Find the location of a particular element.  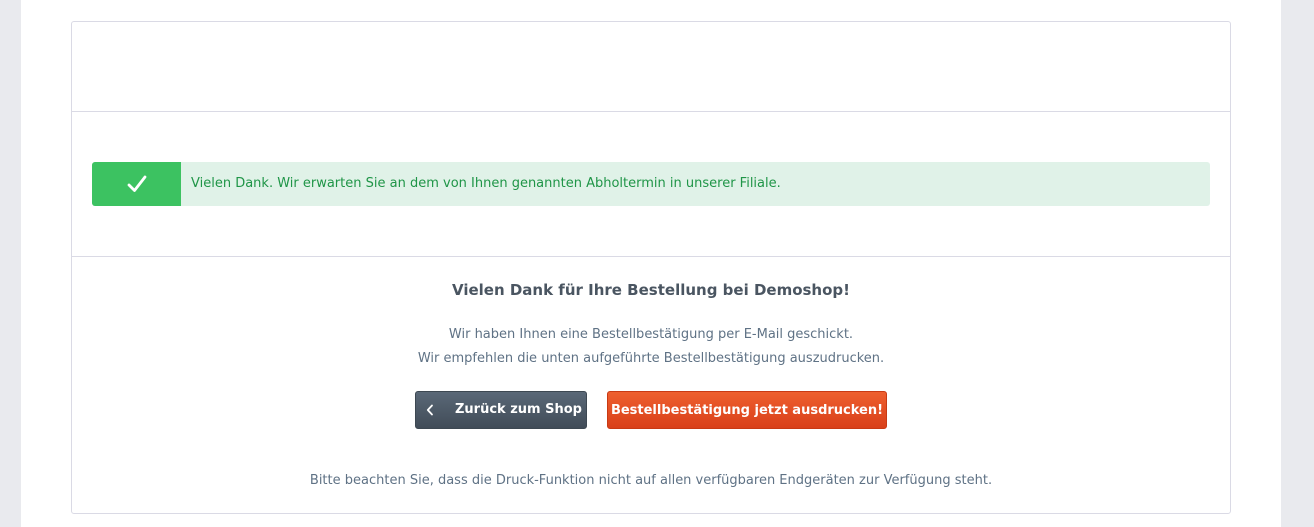

alert-icon-box is located at coordinates (136, 184).